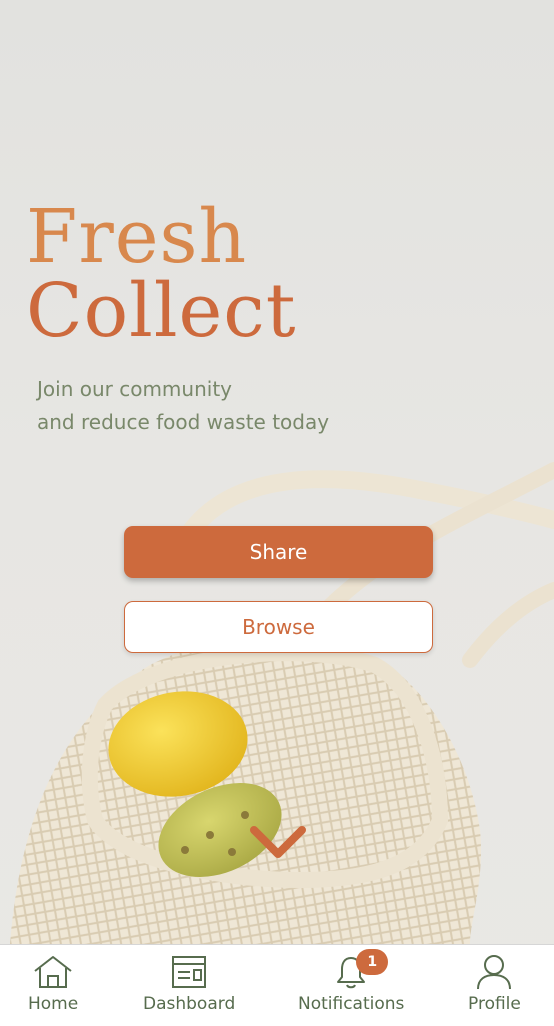  What do you see at coordinates (494, 1004) in the screenshot?
I see `nav-label-profile: Profile` at bounding box center [494, 1004].